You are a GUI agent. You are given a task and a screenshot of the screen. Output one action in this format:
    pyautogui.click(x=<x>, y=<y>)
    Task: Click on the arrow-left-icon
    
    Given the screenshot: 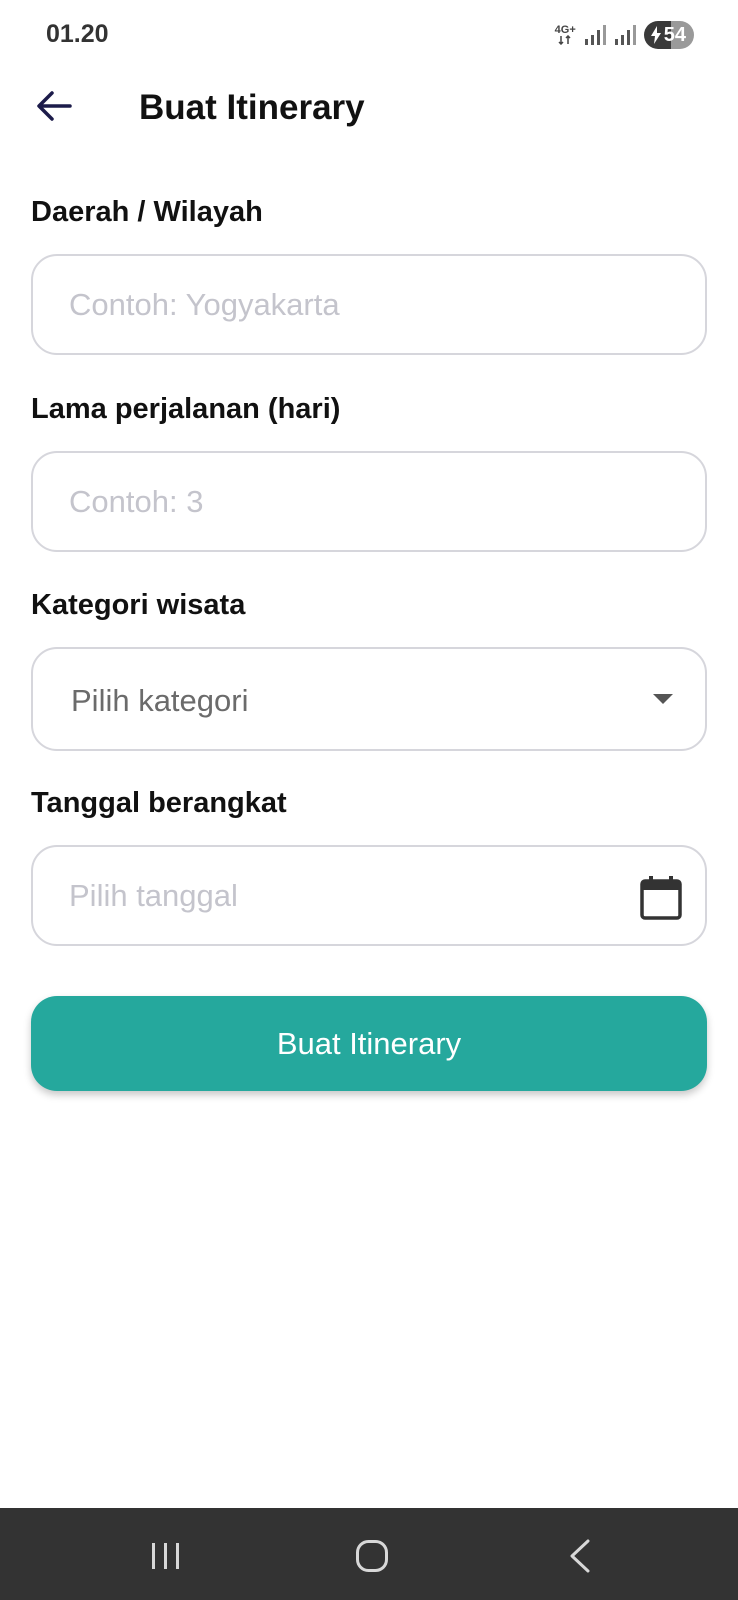 What is the action you would take?
    pyautogui.click(x=54, y=106)
    